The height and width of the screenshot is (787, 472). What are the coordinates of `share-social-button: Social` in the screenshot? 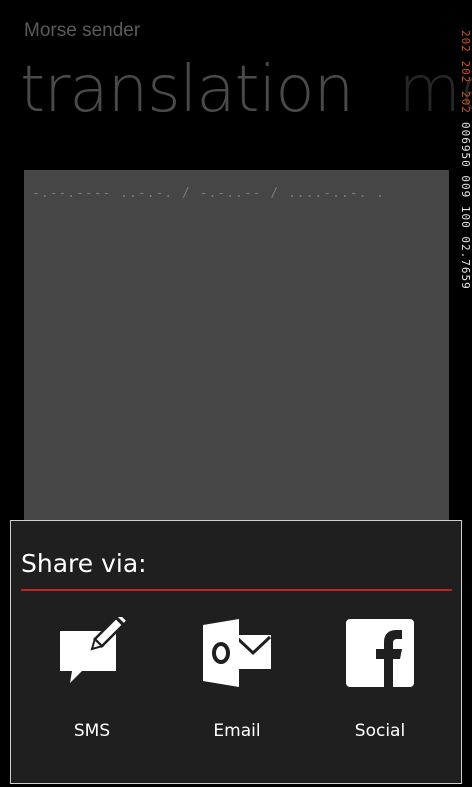 It's located at (380, 687).